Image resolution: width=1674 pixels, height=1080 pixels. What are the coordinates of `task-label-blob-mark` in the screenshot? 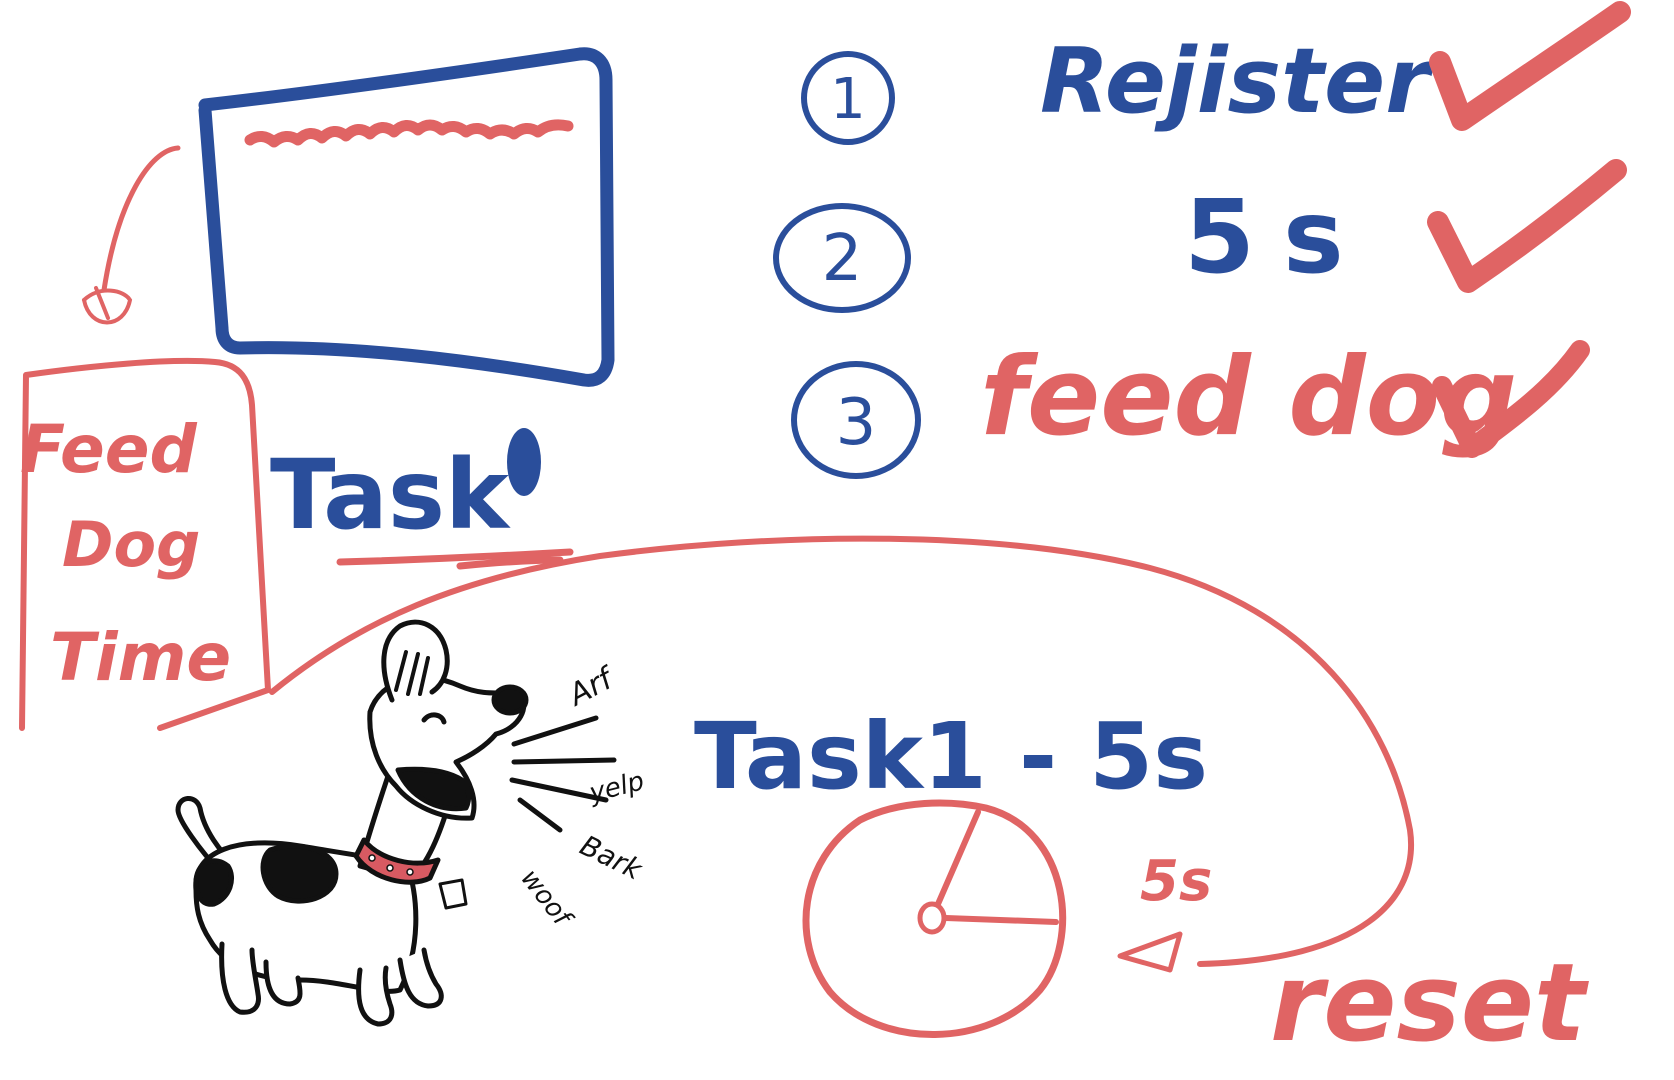 It's located at (524, 462).